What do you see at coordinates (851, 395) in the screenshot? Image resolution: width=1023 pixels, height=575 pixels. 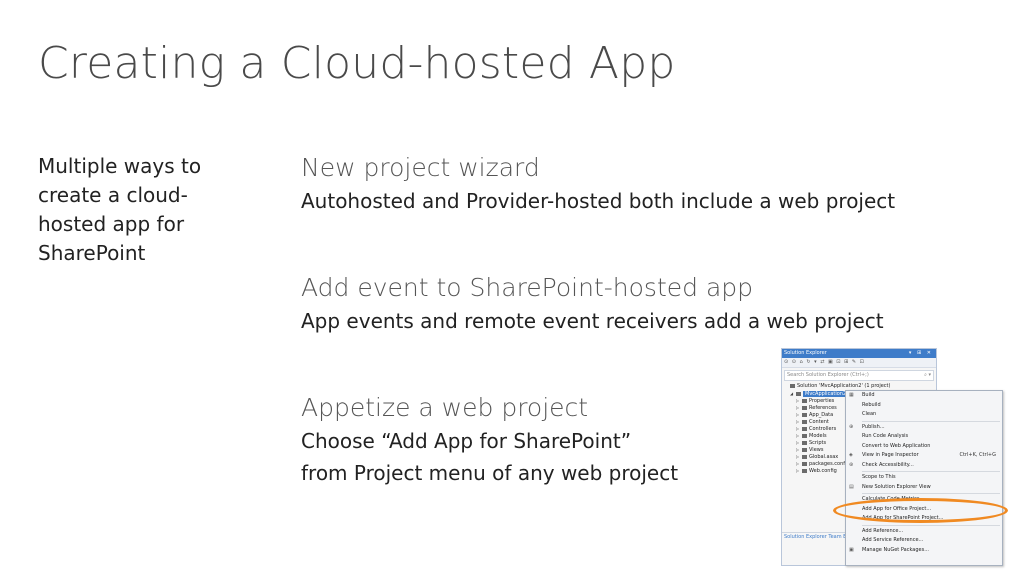 I see `menu-item-icon: ▦` at bounding box center [851, 395].